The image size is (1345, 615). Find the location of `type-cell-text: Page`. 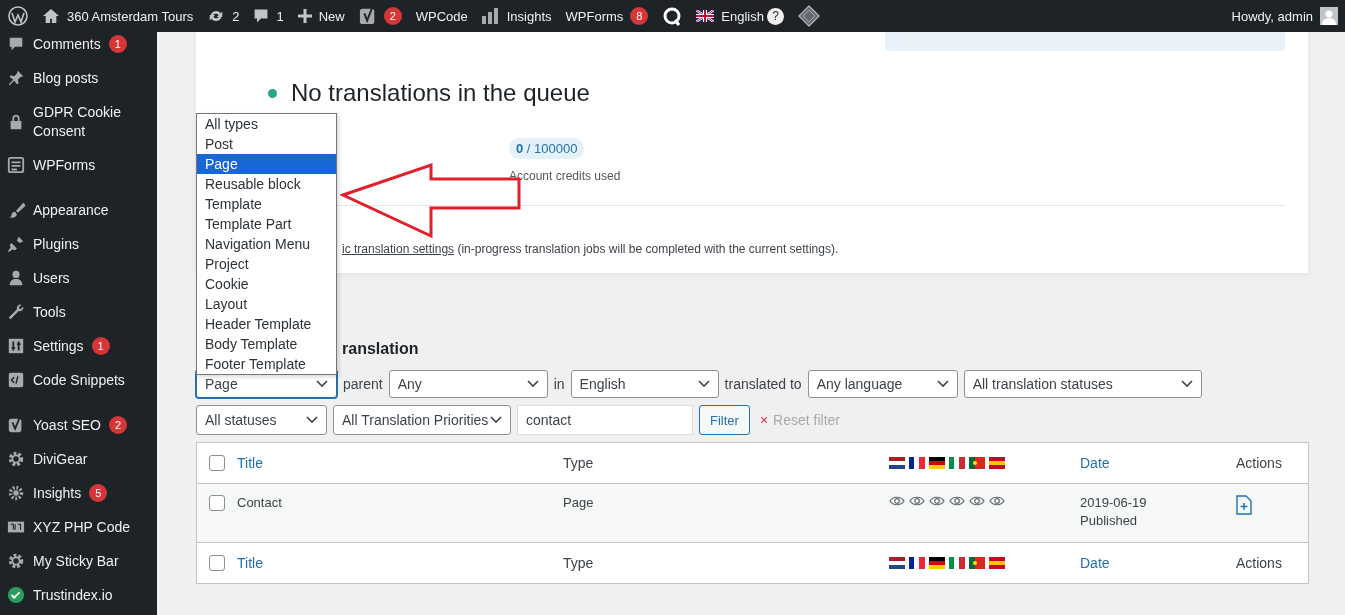

type-cell-text: Page is located at coordinates (579, 502).